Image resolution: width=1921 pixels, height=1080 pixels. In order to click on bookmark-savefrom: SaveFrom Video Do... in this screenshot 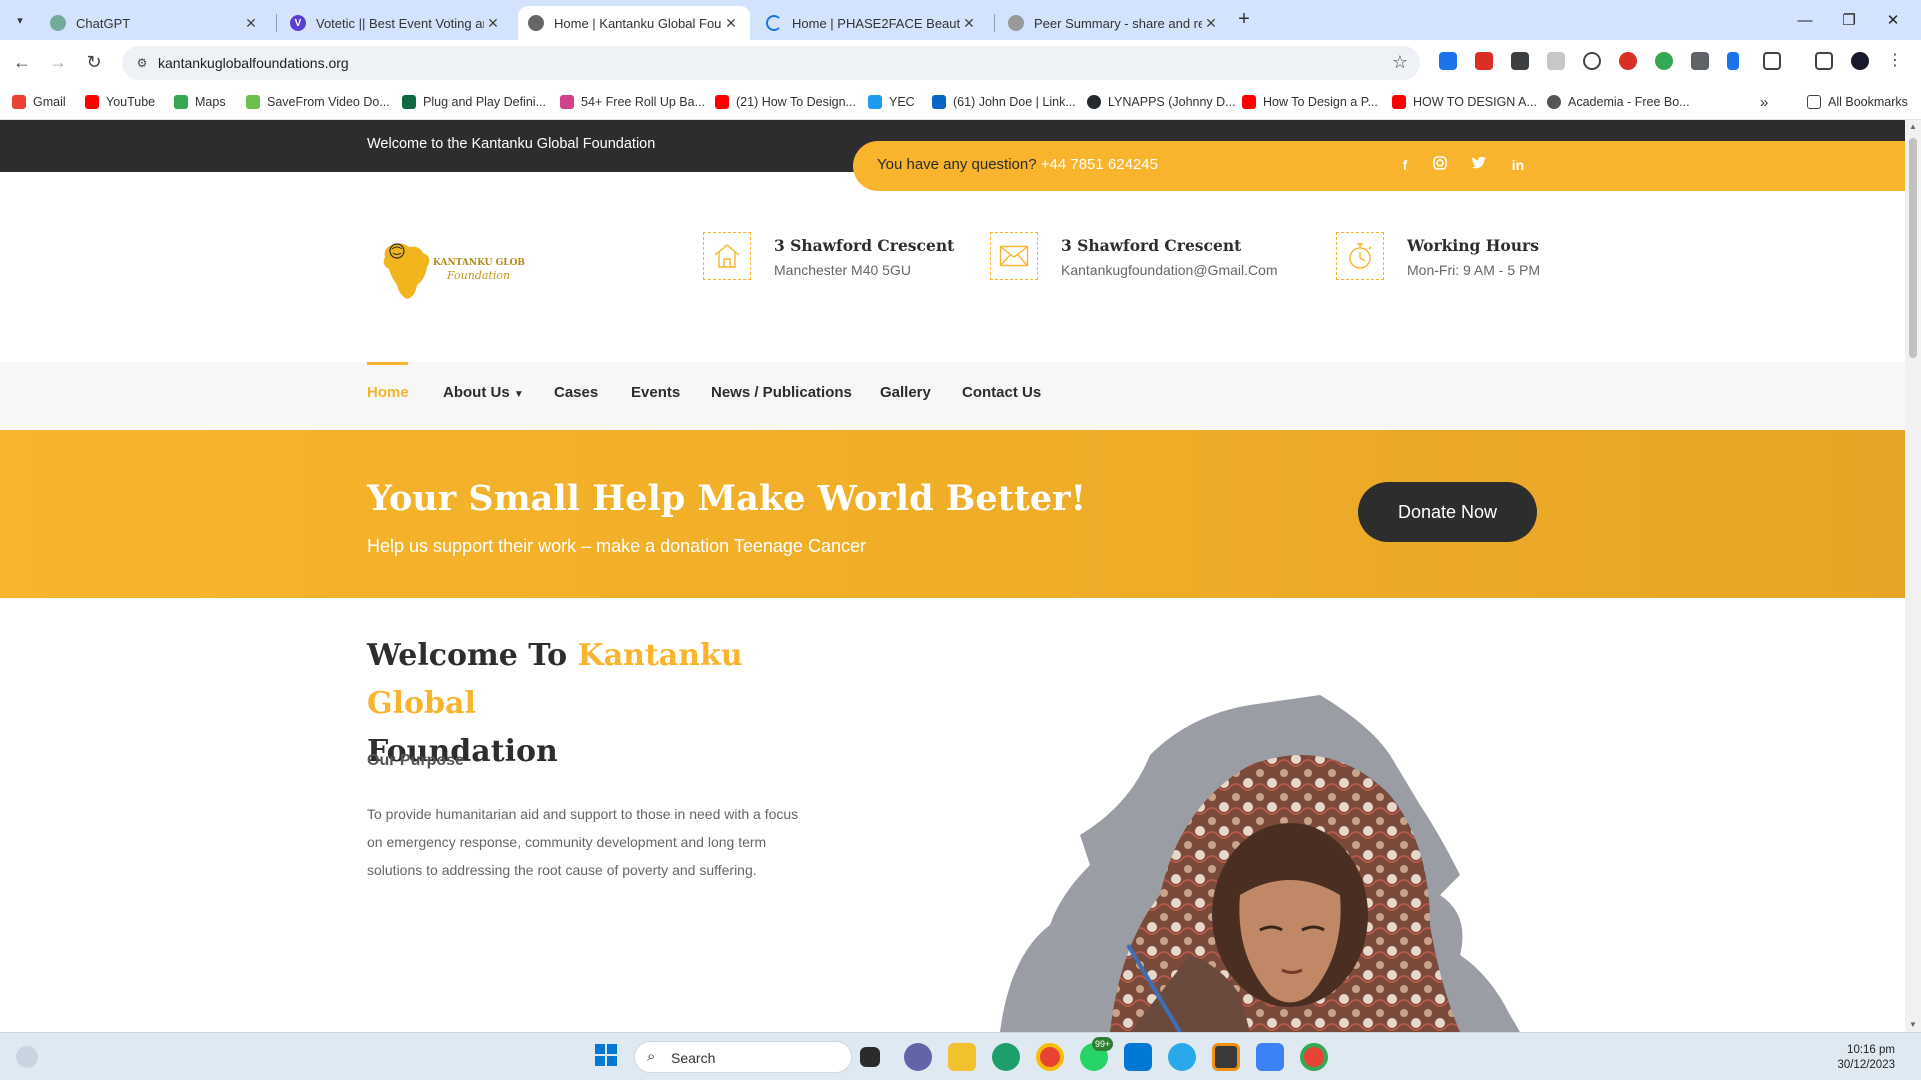, I will do `click(318, 102)`.